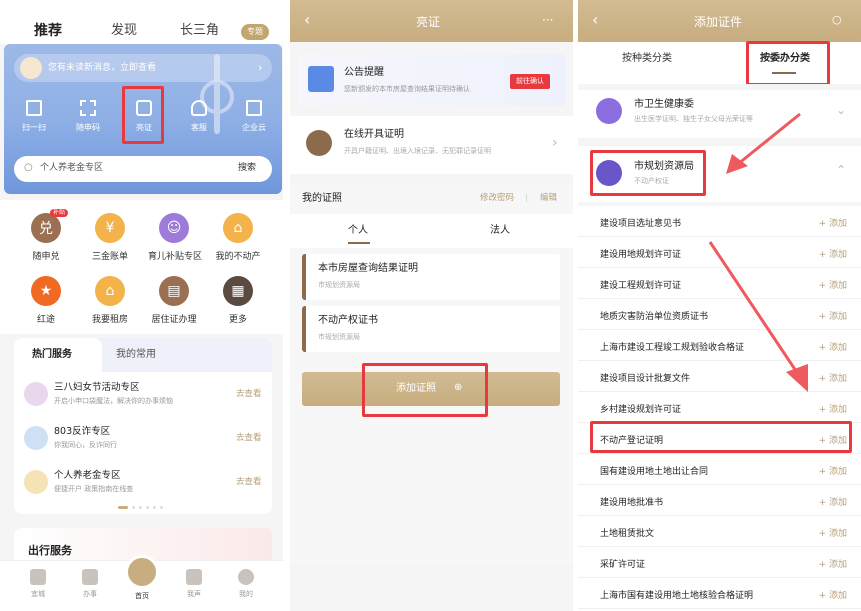 The image size is (861, 611). Describe the element at coordinates (97, 387) in the screenshot. I see `hot-item-title: 三八妇女节活动专区` at that location.